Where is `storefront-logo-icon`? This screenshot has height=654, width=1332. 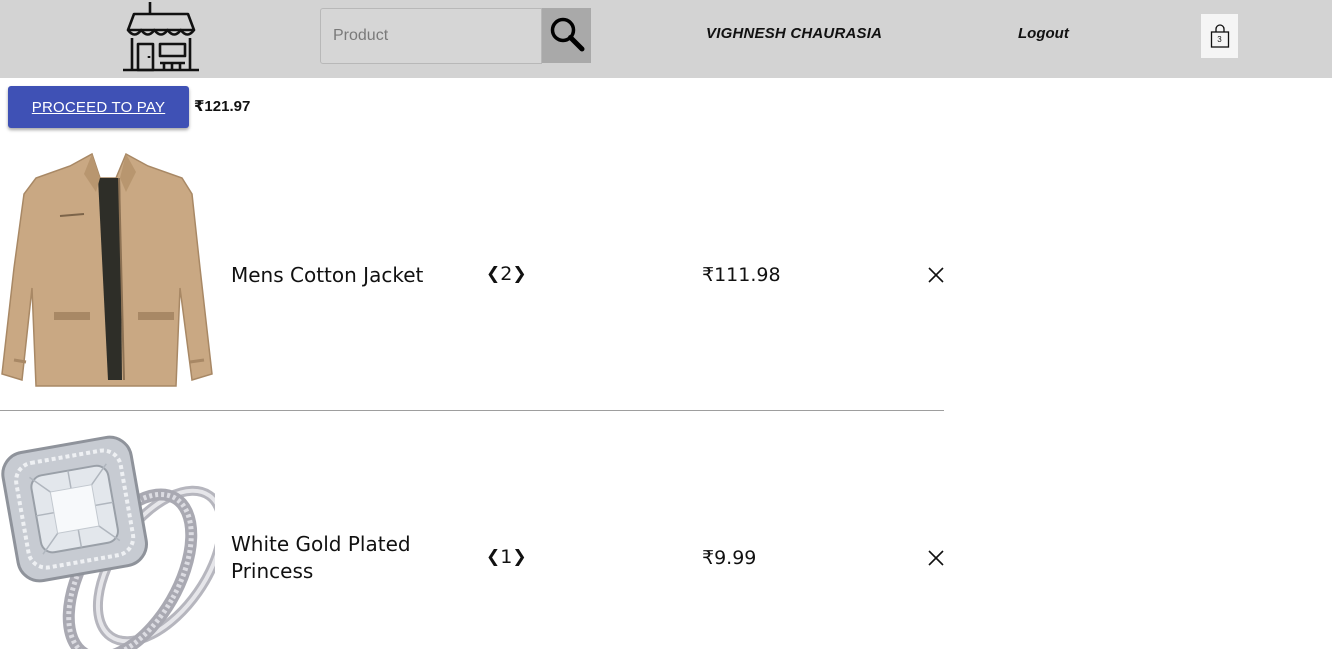
storefront-logo-icon is located at coordinates (161, 37).